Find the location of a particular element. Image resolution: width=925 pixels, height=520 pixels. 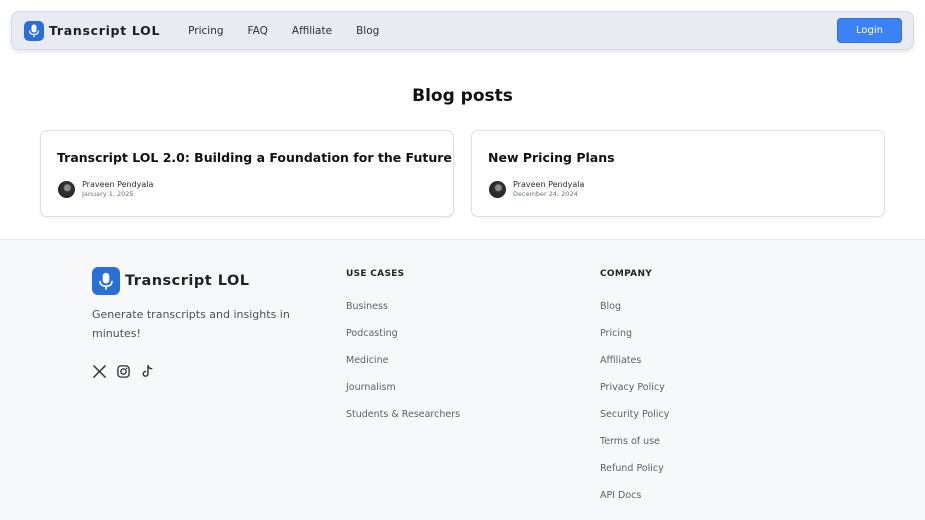

nav-link-faq: FAQ is located at coordinates (258, 31).